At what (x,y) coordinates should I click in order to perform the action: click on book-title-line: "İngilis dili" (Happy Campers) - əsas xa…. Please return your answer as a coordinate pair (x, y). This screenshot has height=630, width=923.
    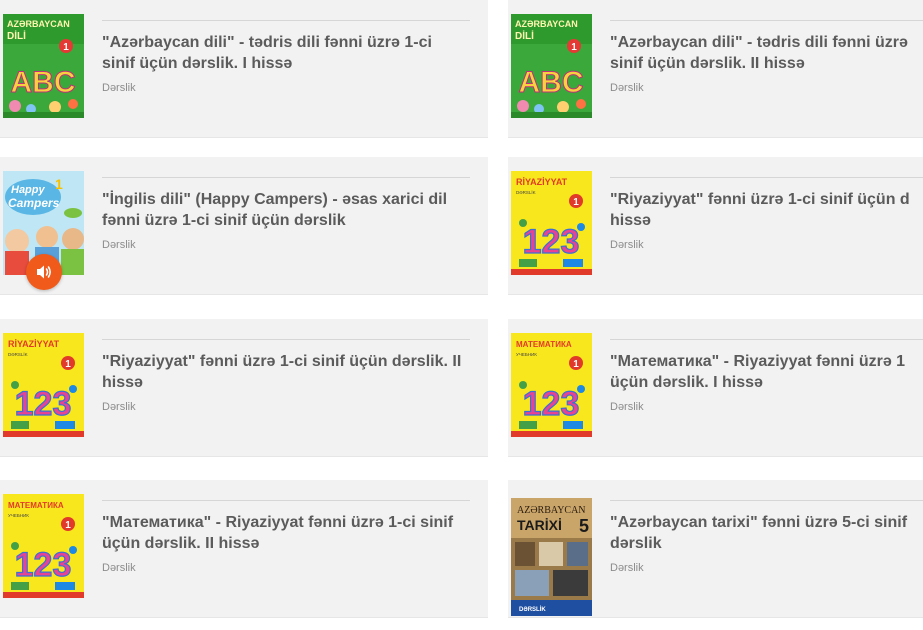
    Looking at the image, I should click on (275, 199).